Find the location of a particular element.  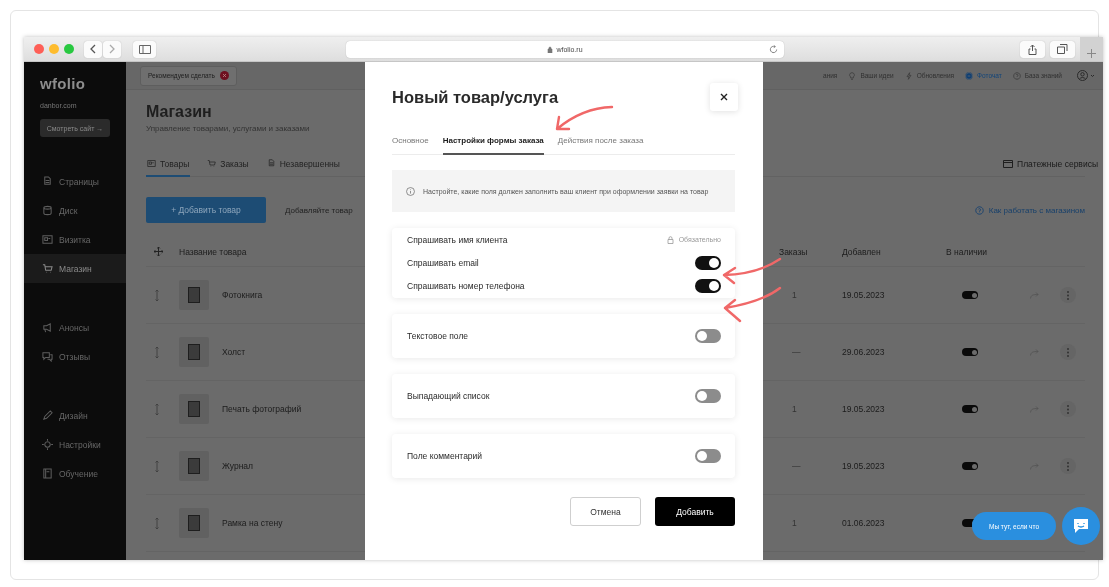

column-header: Заказы is located at coordinates (794, 251).